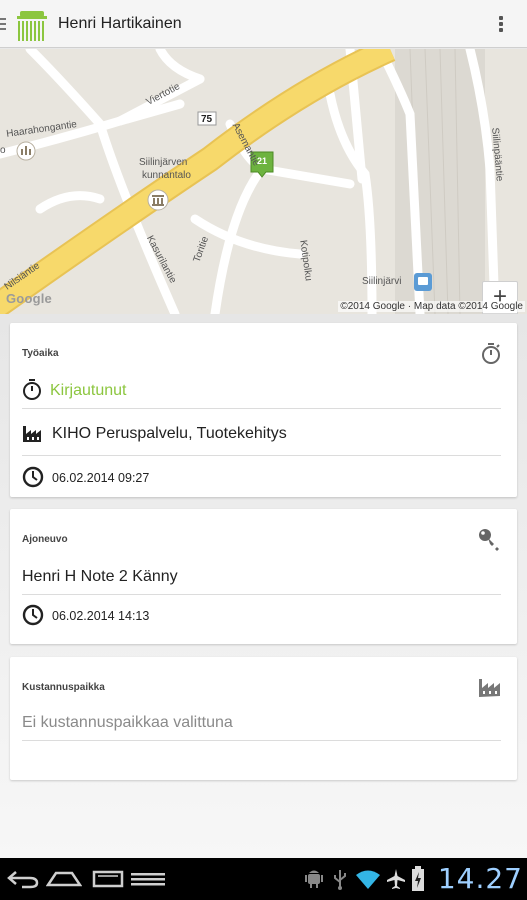 This screenshot has height=900, width=527. What do you see at coordinates (40, 353) in the screenshot?
I see `card-header-tyoaika: Työaika` at bounding box center [40, 353].